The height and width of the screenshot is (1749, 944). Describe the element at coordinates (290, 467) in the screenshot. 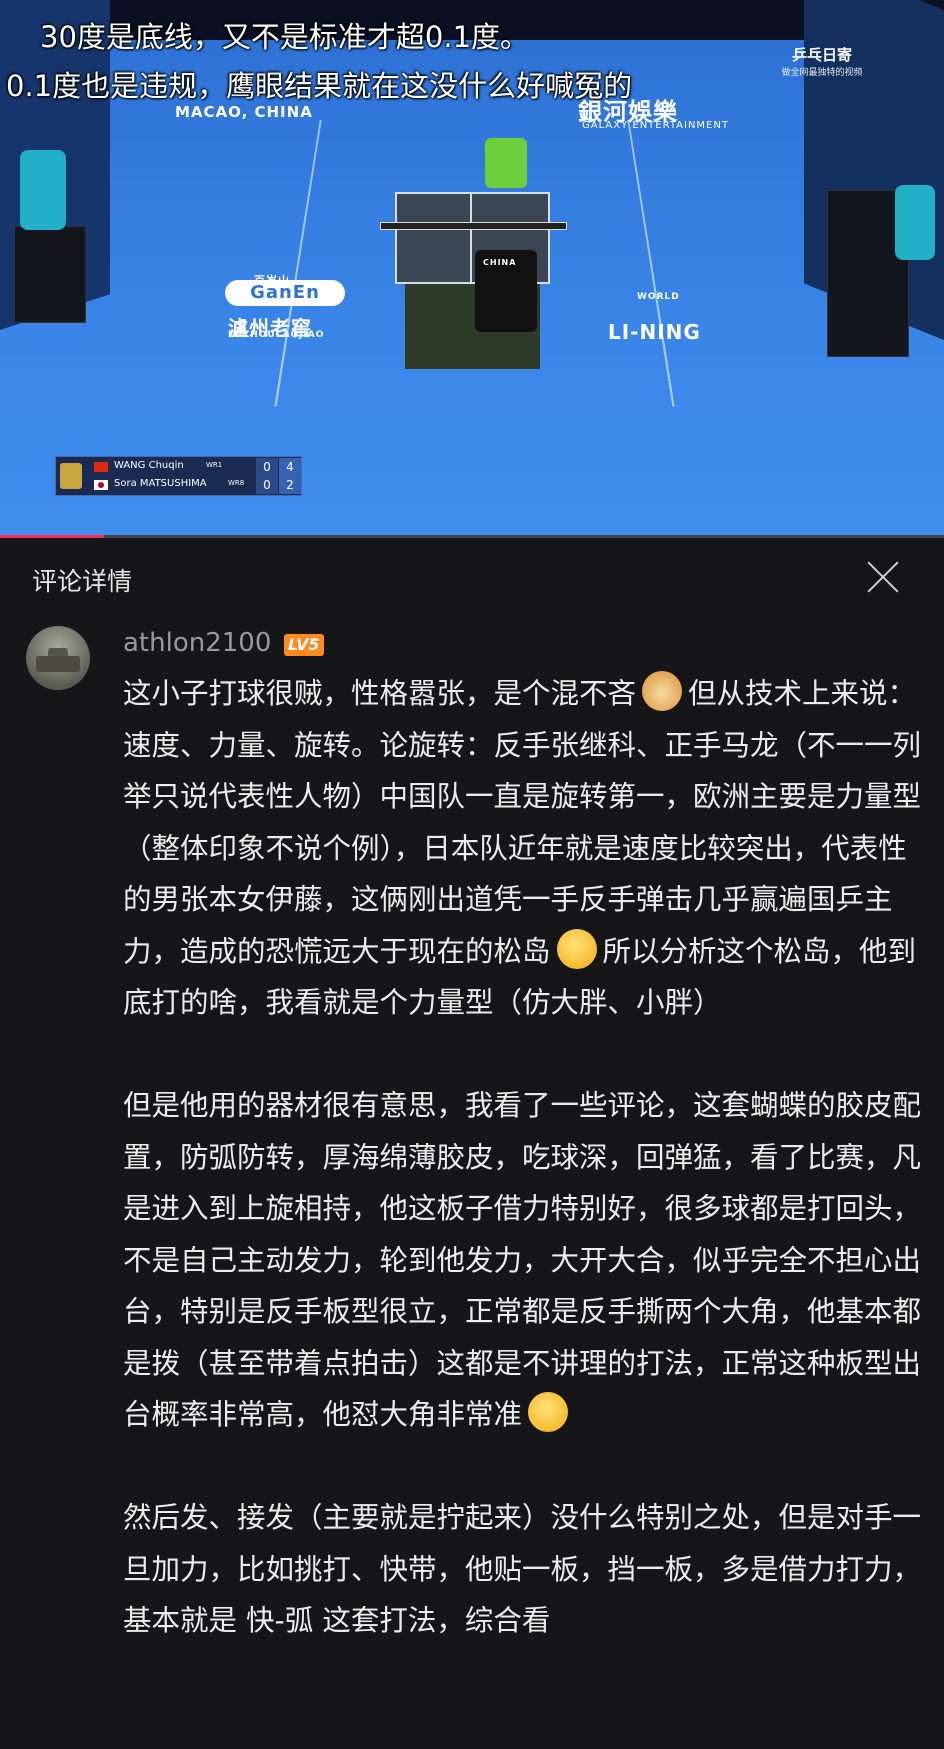

I see `player1-points: 4` at that location.